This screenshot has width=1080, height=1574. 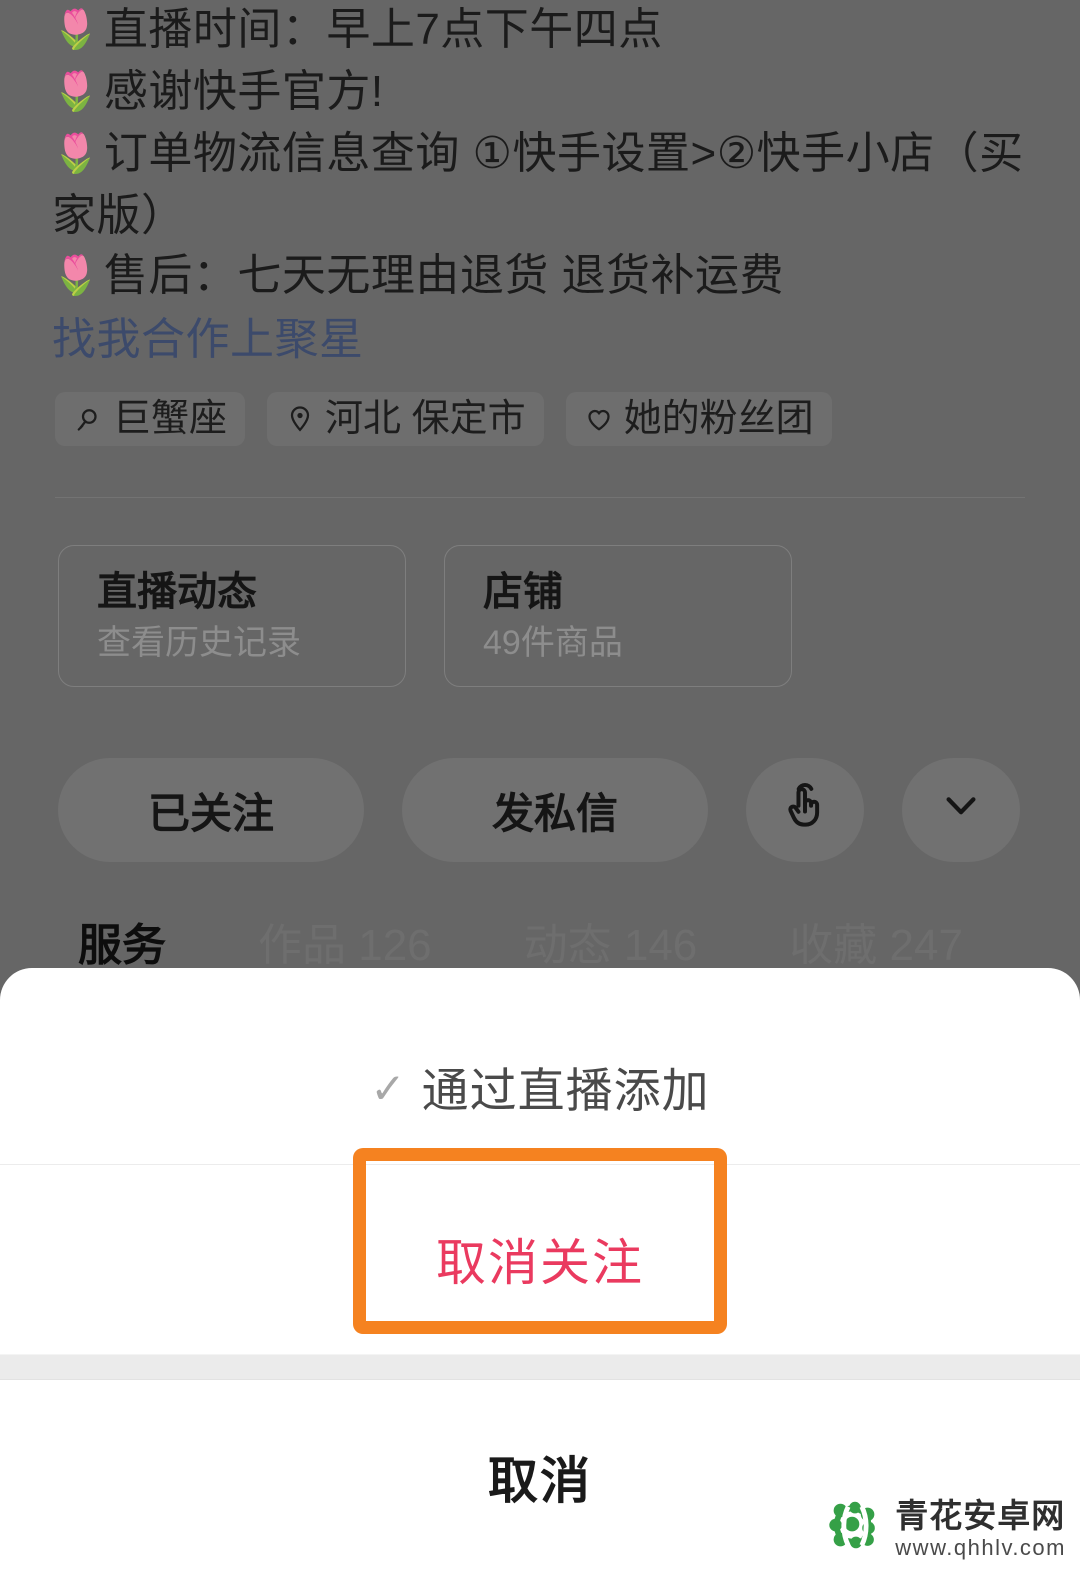 What do you see at coordinates (980, 1547) in the screenshot?
I see `watermark-url: www.qhhlv.com` at bounding box center [980, 1547].